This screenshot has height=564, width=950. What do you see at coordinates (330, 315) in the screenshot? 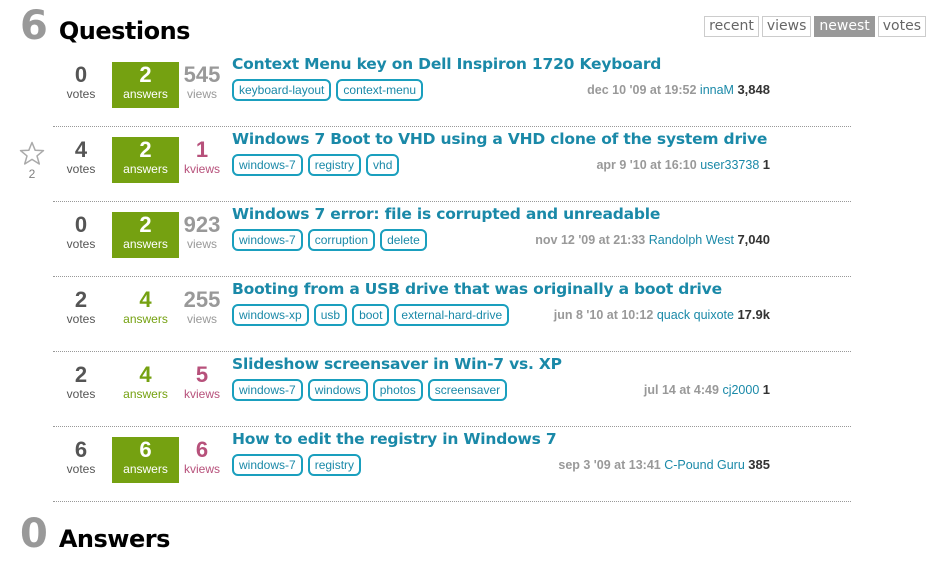
I see `tag: usb` at bounding box center [330, 315].